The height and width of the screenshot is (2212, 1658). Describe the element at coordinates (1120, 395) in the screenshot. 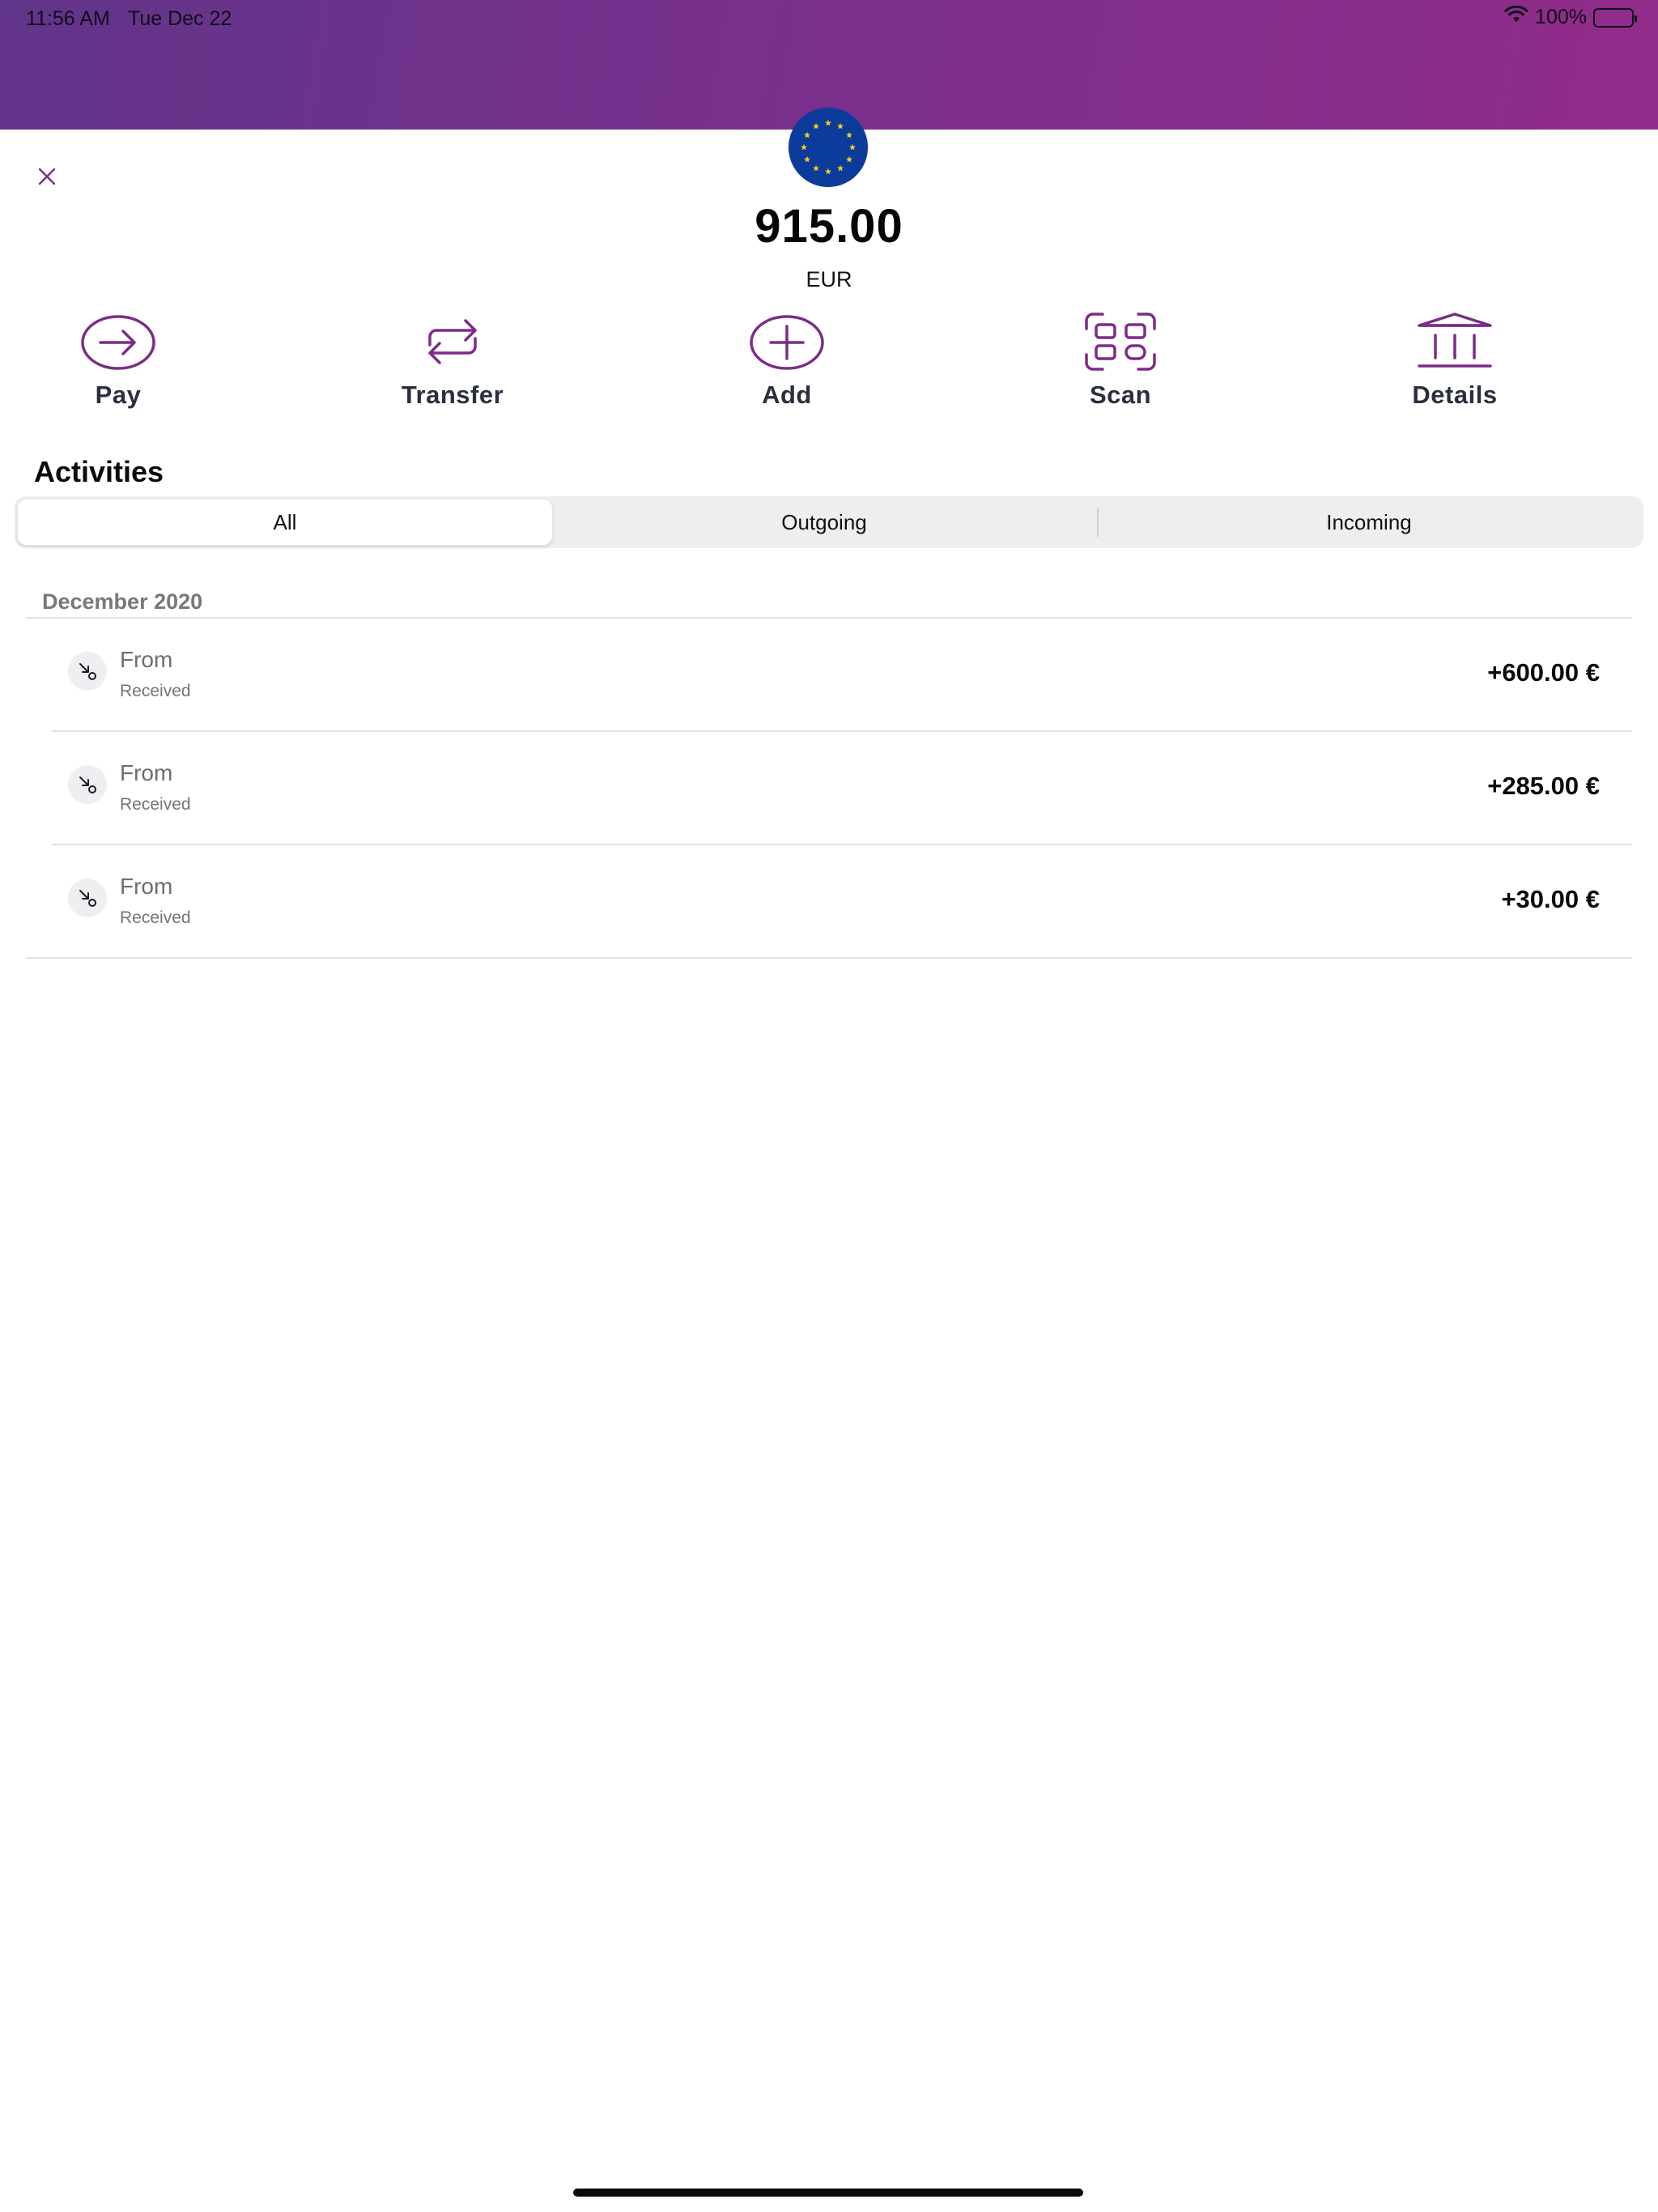

I see `scan-label: Scan` at that location.